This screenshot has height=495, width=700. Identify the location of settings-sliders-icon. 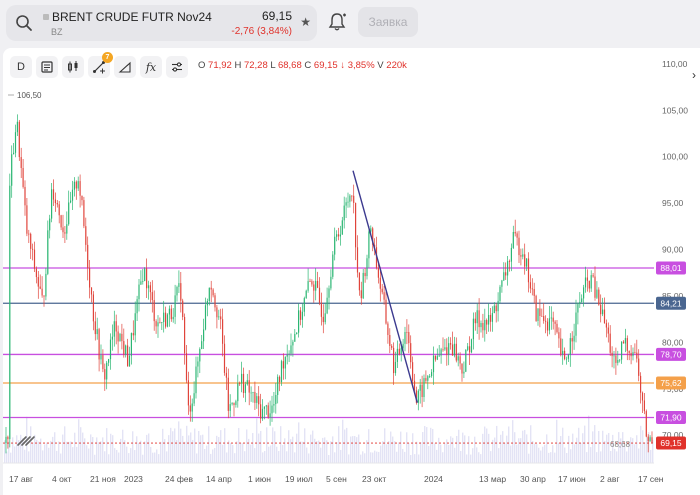
(177, 67).